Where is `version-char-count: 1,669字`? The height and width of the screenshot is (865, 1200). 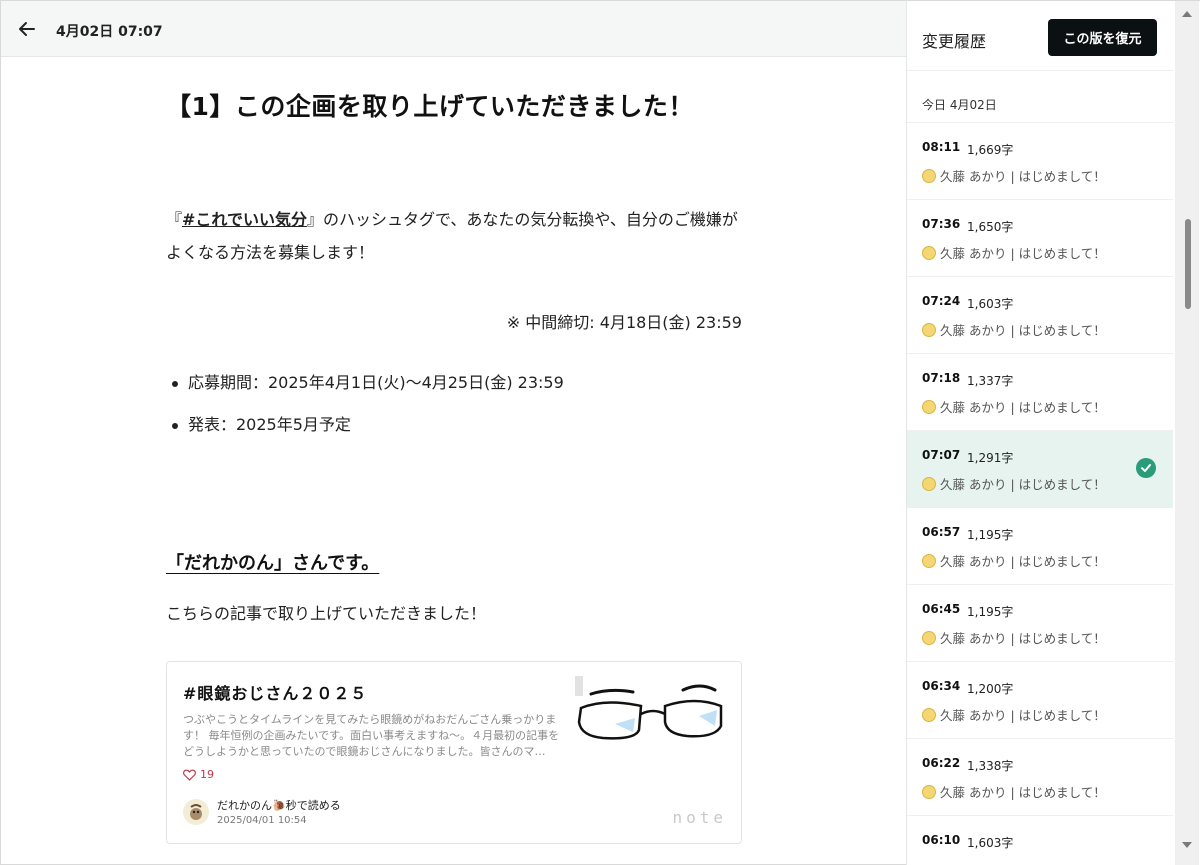 version-char-count: 1,669字 is located at coordinates (990, 150).